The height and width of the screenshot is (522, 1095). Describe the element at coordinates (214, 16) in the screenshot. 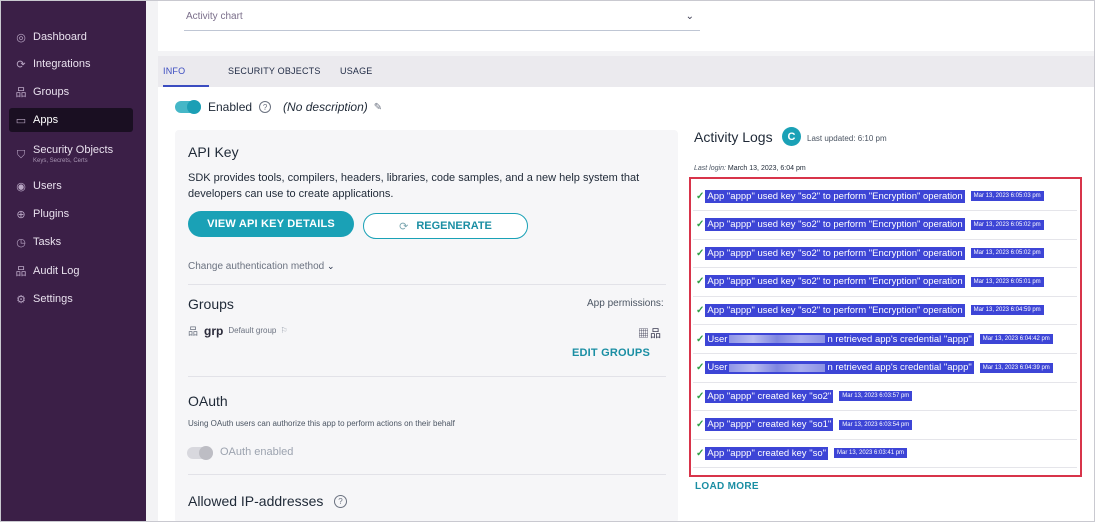

I see `chart-select-value: Activity chart` at that location.